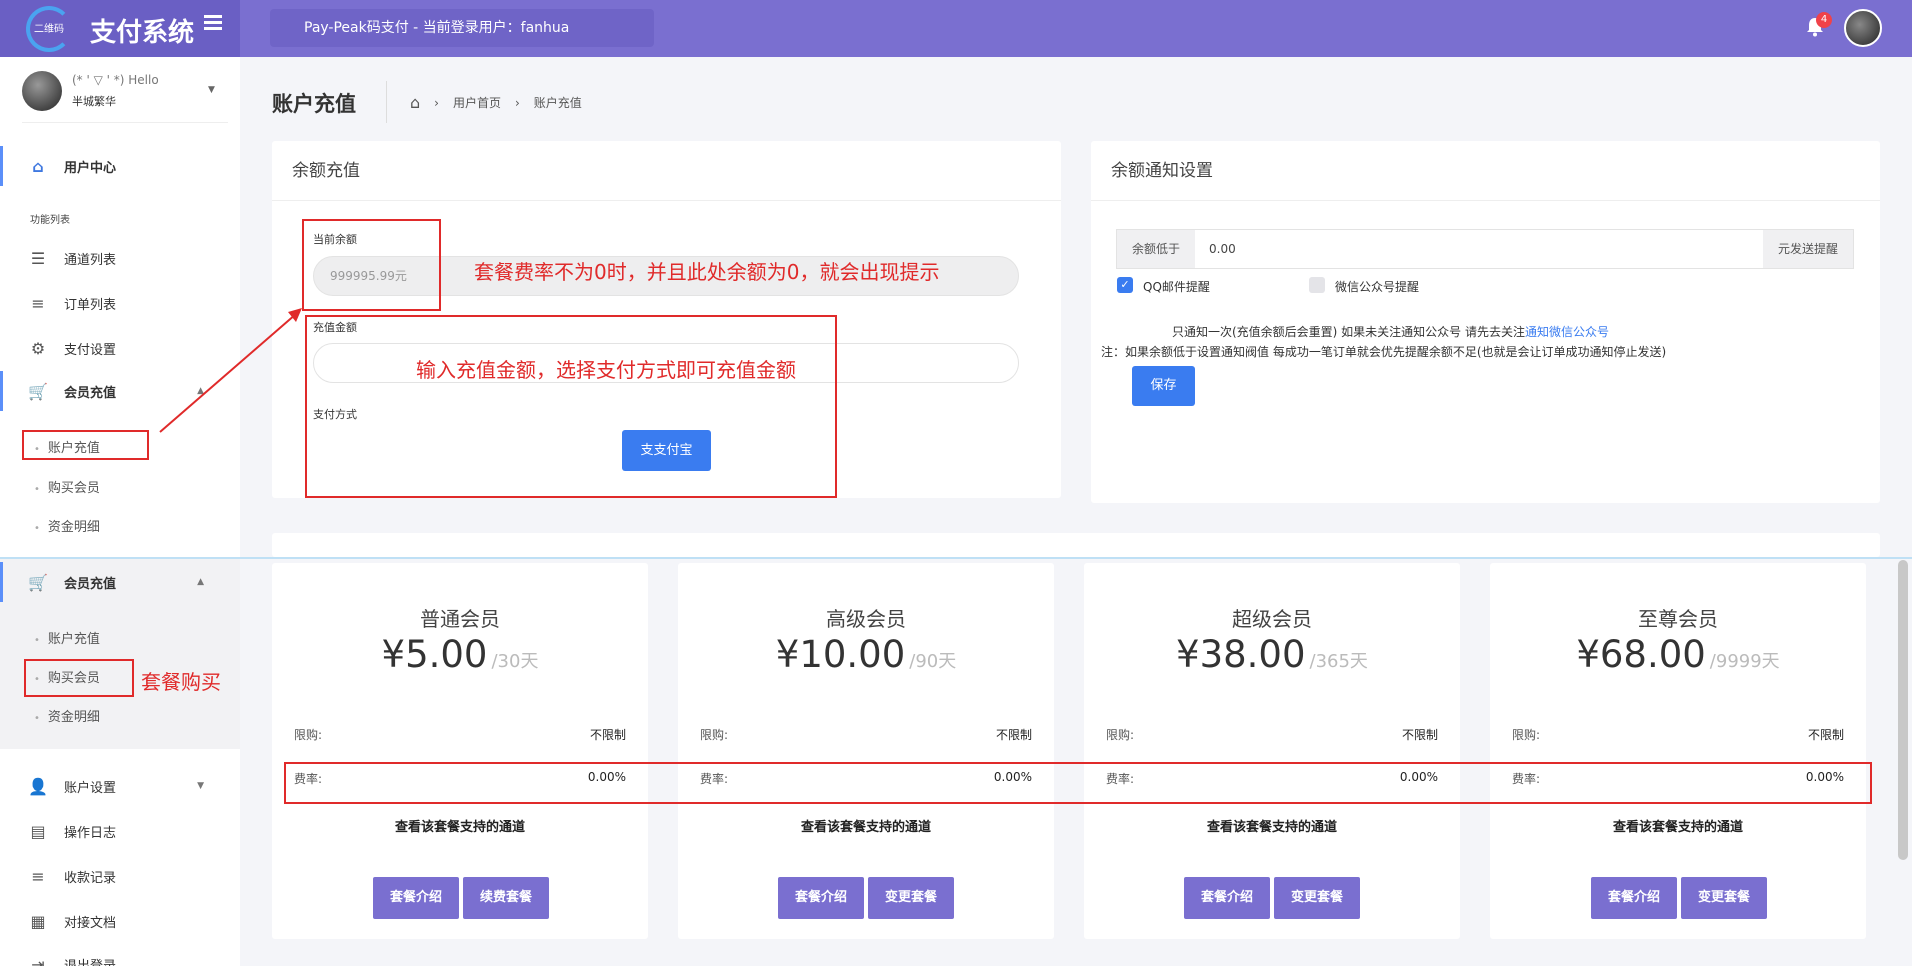  What do you see at coordinates (79, 678) in the screenshot?
I see `annotation-box-sidebar-buy` at bounding box center [79, 678].